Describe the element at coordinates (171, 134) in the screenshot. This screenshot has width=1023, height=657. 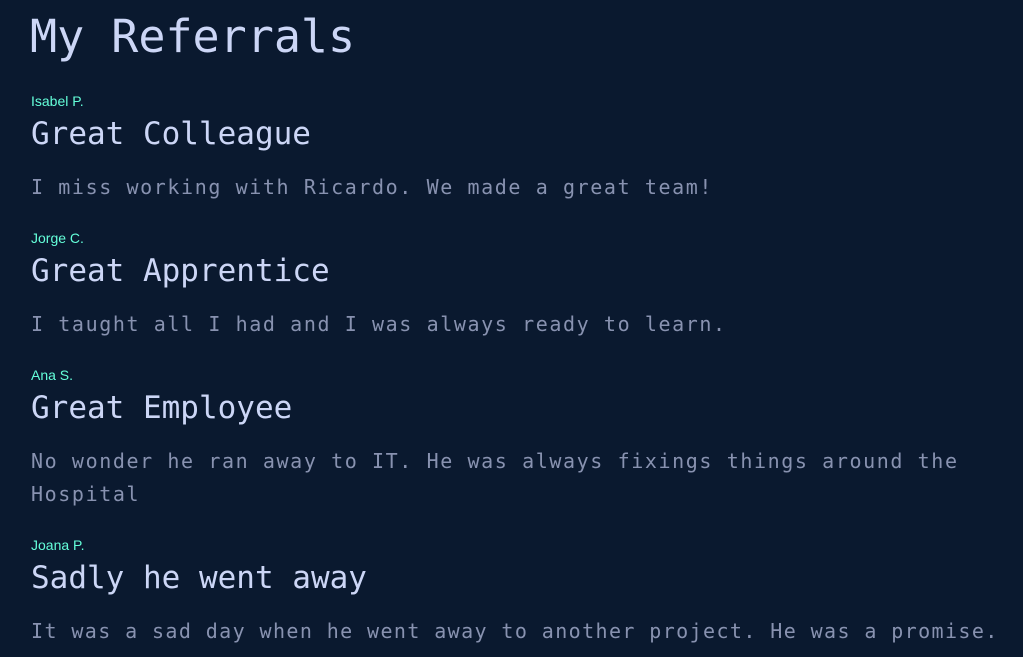
I see `referral-title: Great Colleague` at that location.